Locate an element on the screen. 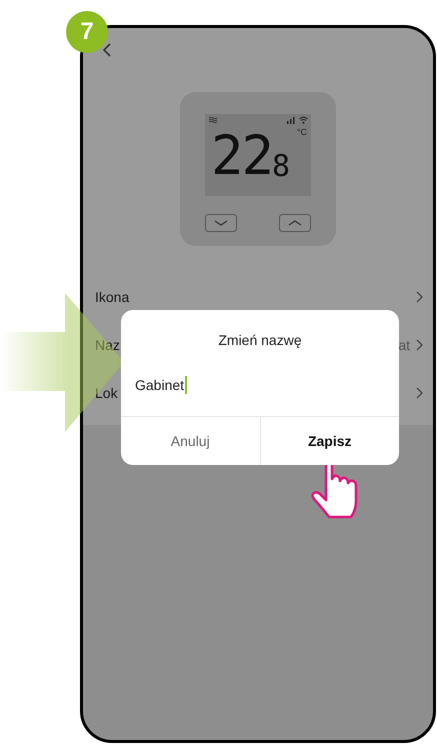 The width and height of the screenshot is (437, 749). step-badge: 7 is located at coordinates (87, 32).